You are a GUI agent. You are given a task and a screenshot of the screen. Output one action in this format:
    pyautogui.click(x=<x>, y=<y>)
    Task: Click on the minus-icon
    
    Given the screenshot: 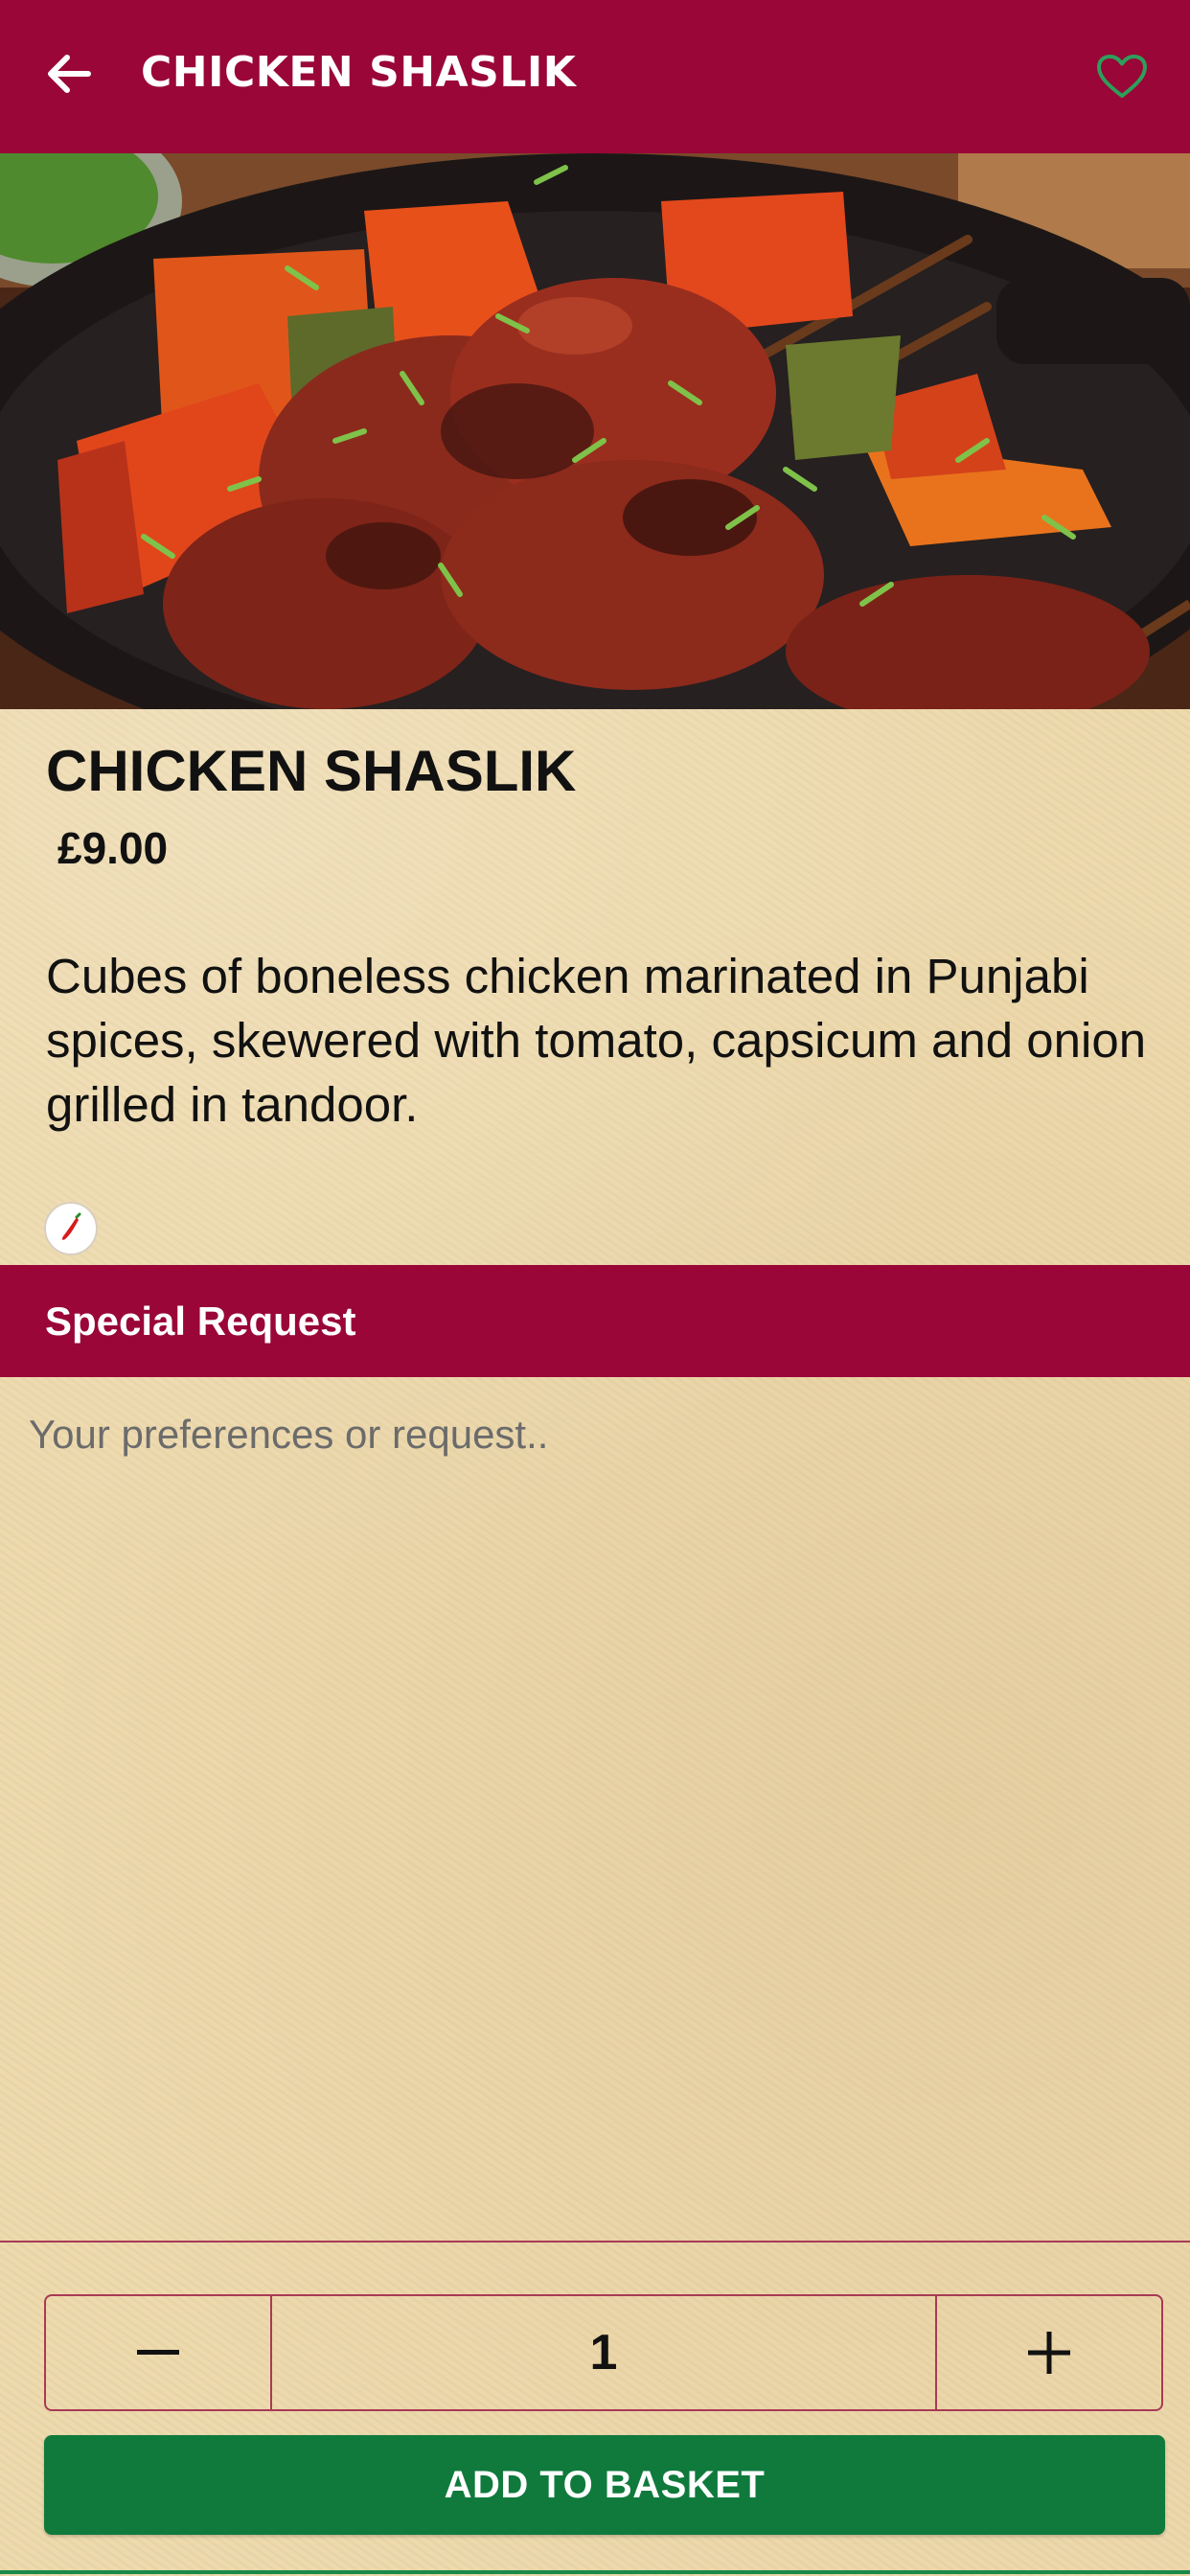 What is the action you would take?
    pyautogui.click(x=158, y=2352)
    